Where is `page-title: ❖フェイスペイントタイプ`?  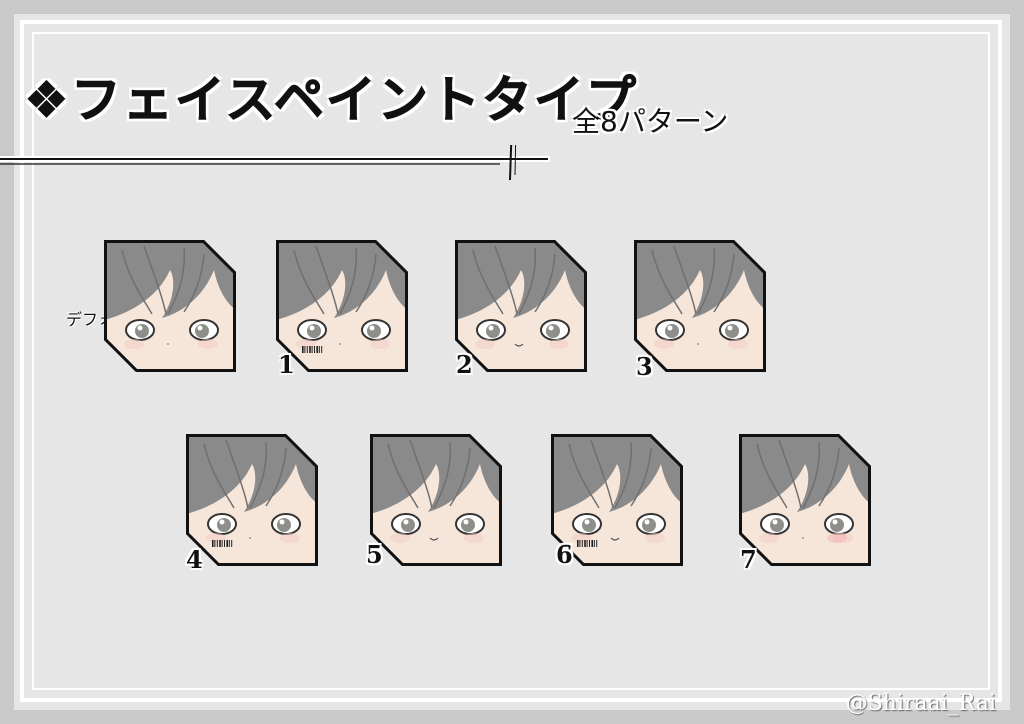
page-title: ❖フェイスペイントタイプ is located at coordinates (331, 100).